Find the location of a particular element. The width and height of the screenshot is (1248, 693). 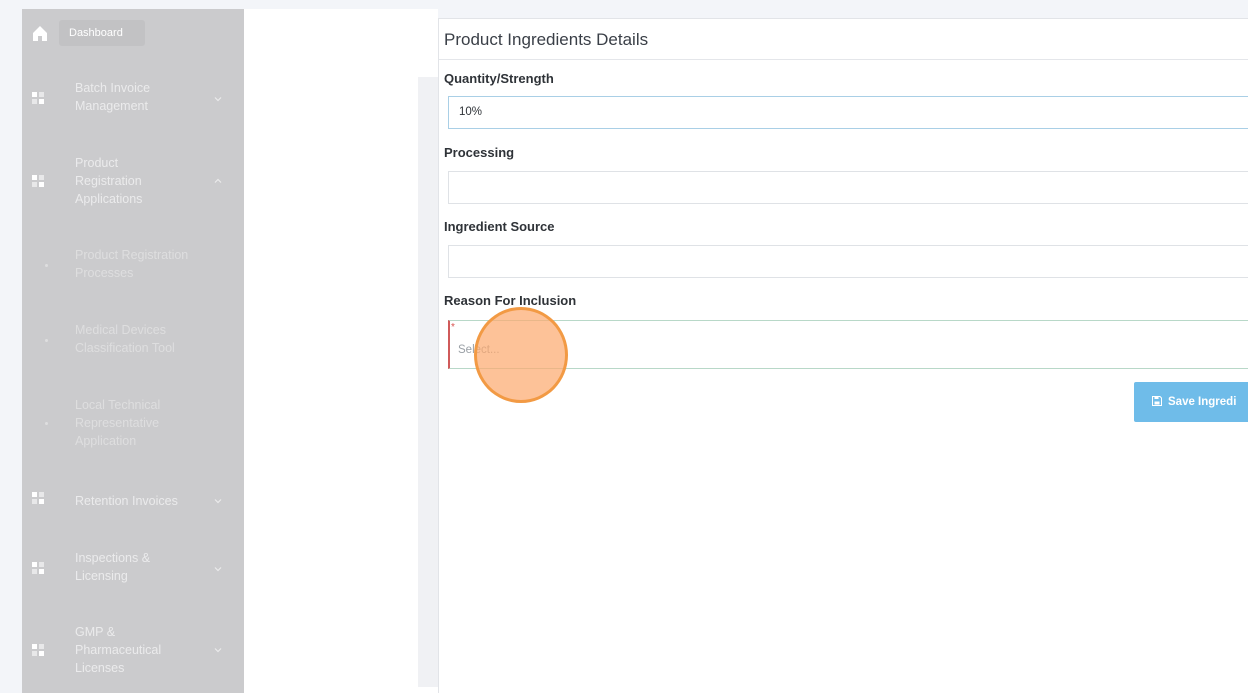

sidebar-item-gmp-licenses: GMP & Pharmaceutical Licenses is located at coordinates (133, 651).